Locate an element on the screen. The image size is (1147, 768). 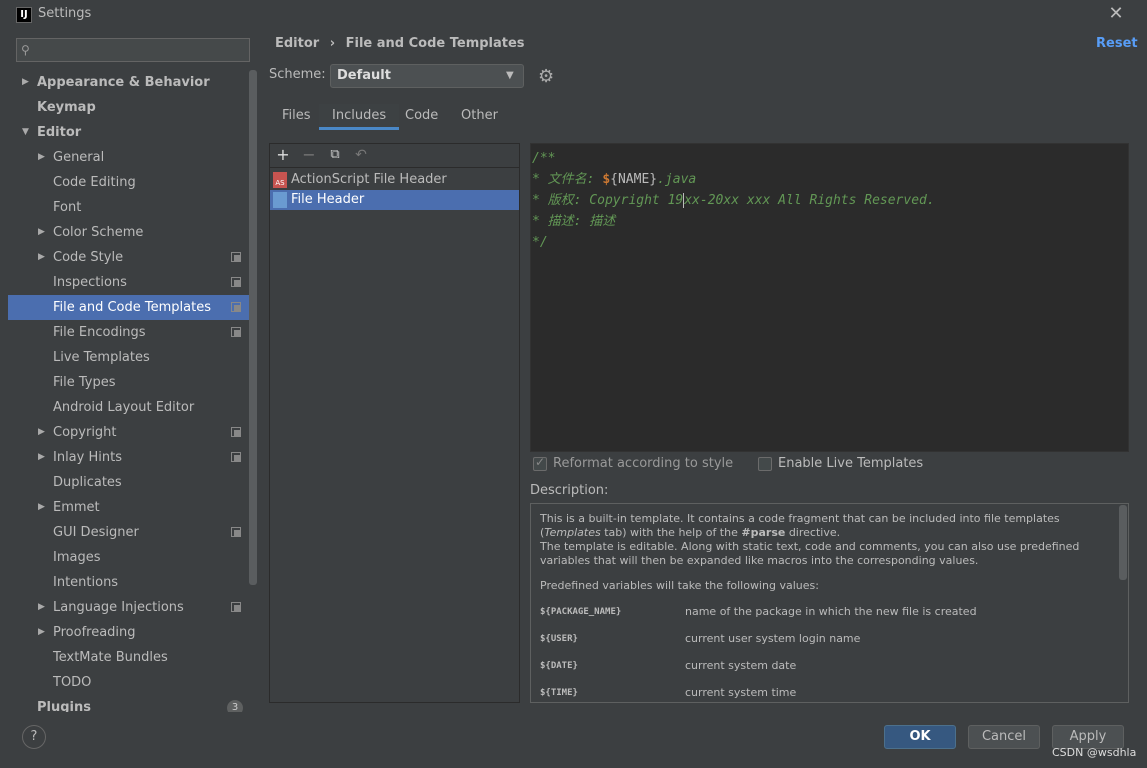
page-title: File and Code Templates is located at coordinates (435, 43).